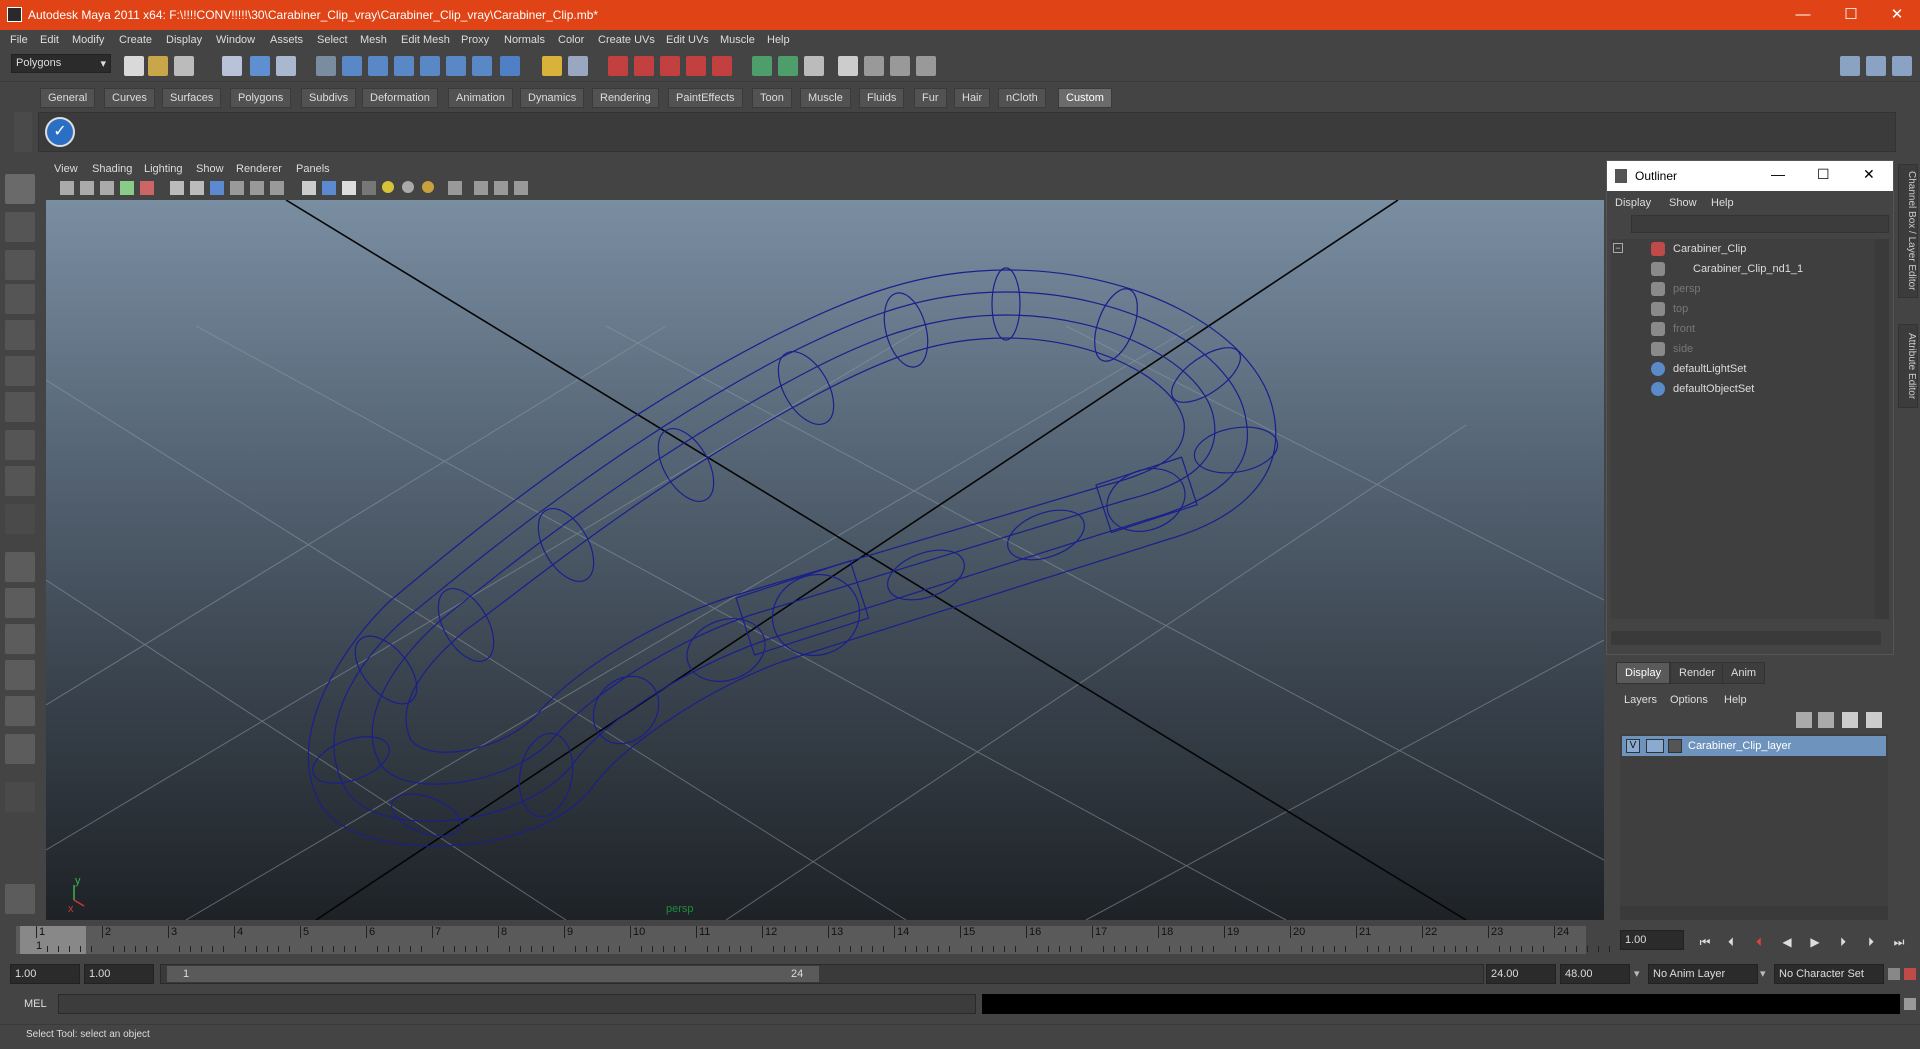 This screenshot has width=1920, height=1049. What do you see at coordinates (1746, 638) in the screenshot?
I see `outliner-horizontal-scrollbar` at bounding box center [1746, 638].